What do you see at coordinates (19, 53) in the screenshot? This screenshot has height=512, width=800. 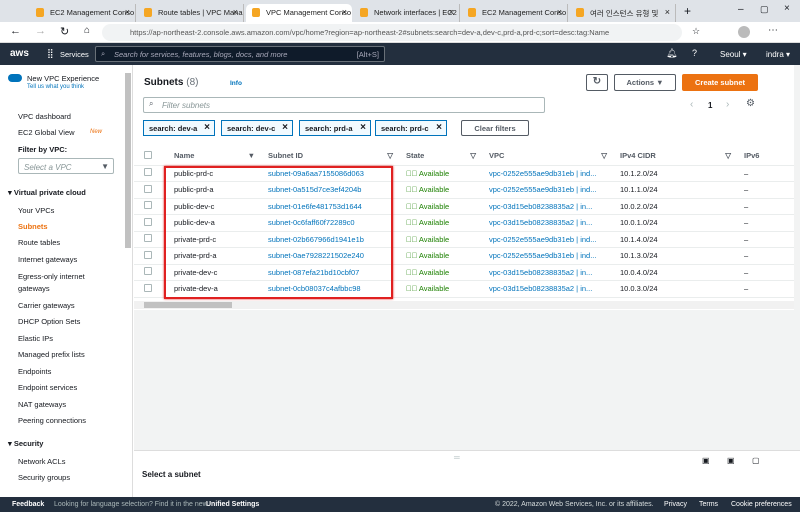 I see `aws-logo: aws` at bounding box center [19, 53].